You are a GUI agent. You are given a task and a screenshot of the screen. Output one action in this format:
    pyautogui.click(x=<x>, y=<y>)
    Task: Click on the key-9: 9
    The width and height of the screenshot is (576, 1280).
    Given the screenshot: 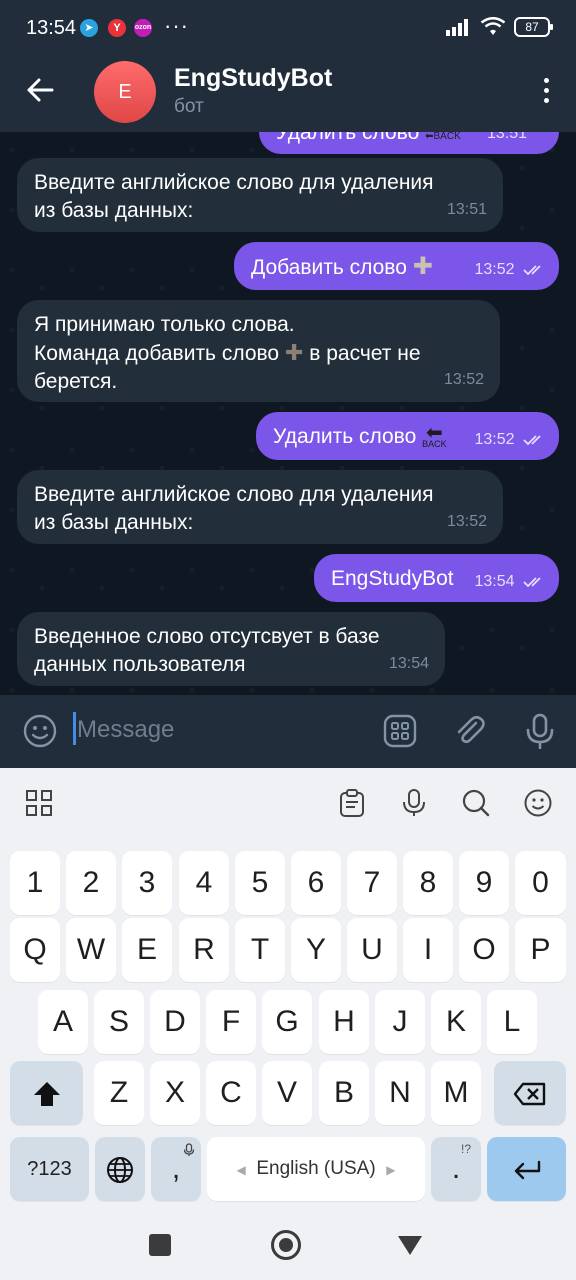 What is the action you would take?
    pyautogui.click(x=484, y=883)
    